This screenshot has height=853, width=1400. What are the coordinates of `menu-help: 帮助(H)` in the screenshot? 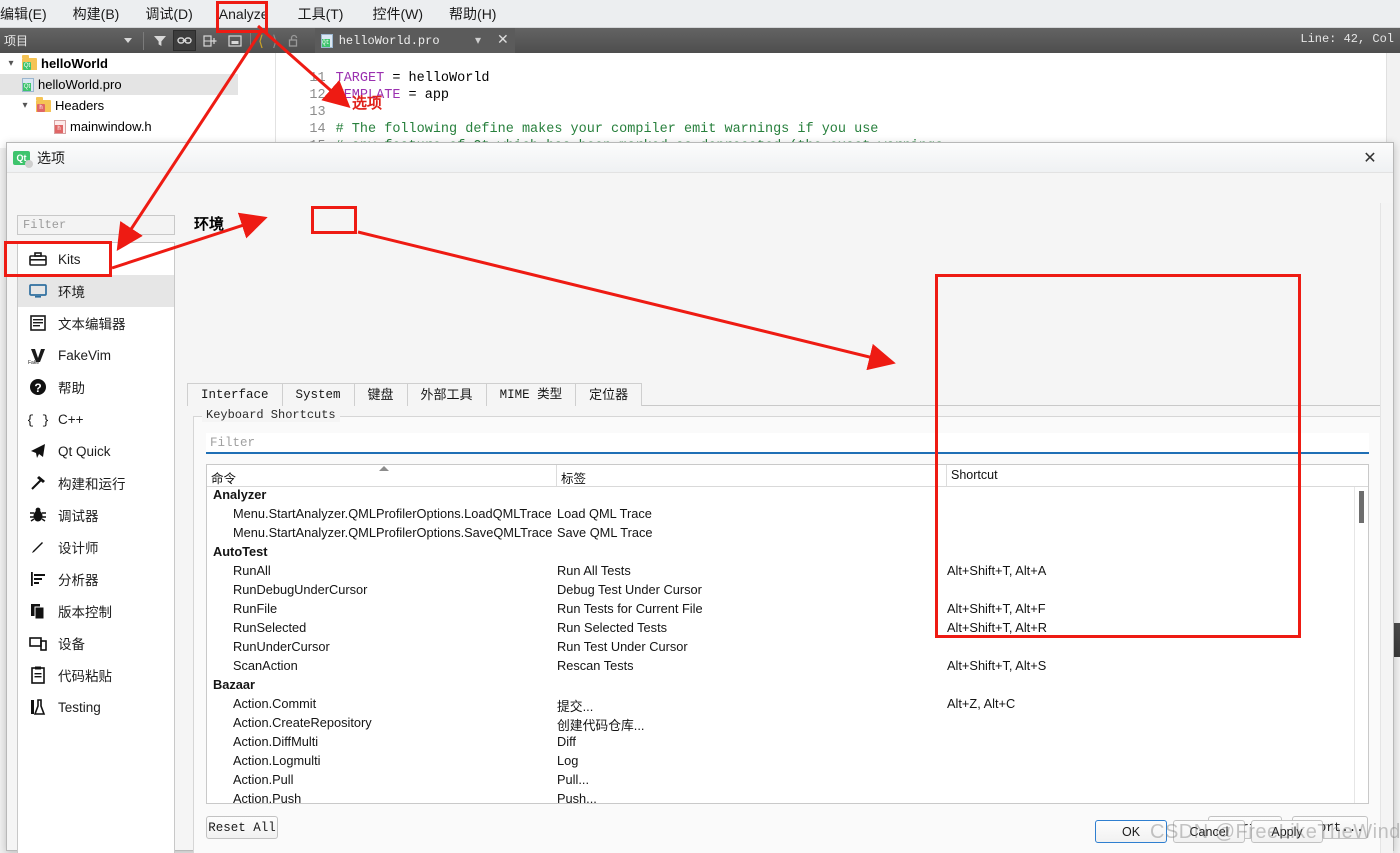 It's located at (472, 14).